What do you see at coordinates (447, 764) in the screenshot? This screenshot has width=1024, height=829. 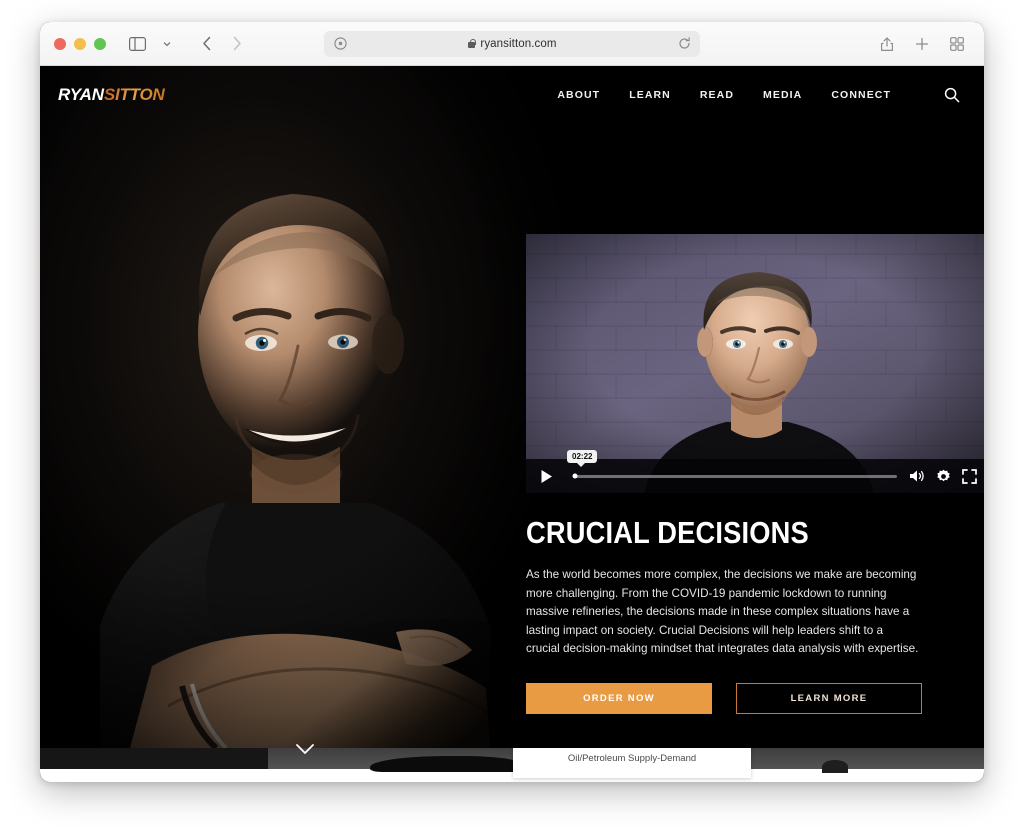 I see `next-section-object` at bounding box center [447, 764].